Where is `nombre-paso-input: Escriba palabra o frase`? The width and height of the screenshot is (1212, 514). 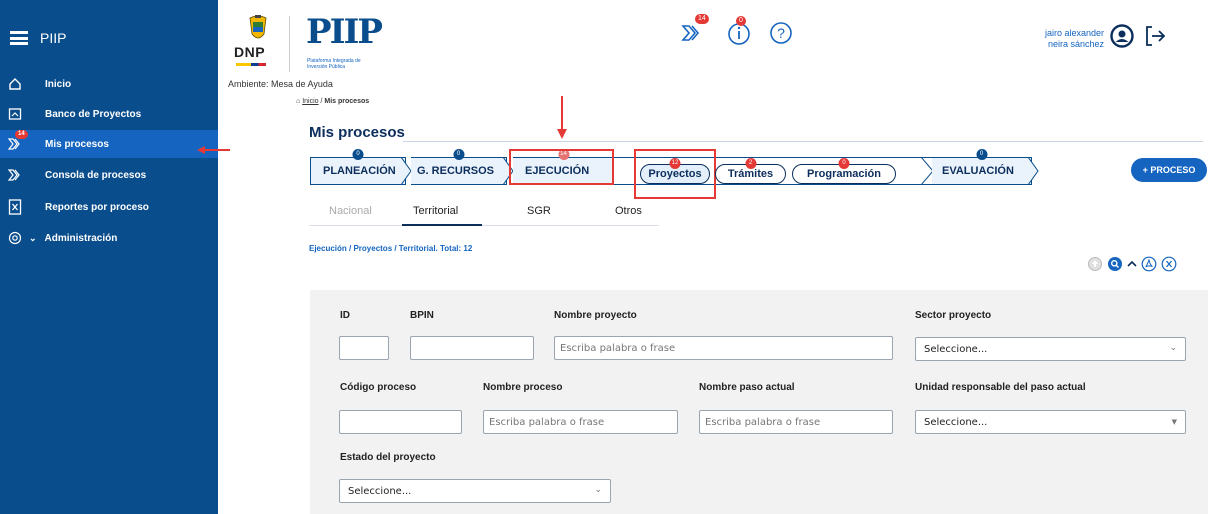
nombre-paso-input: Escriba palabra o frase is located at coordinates (796, 422).